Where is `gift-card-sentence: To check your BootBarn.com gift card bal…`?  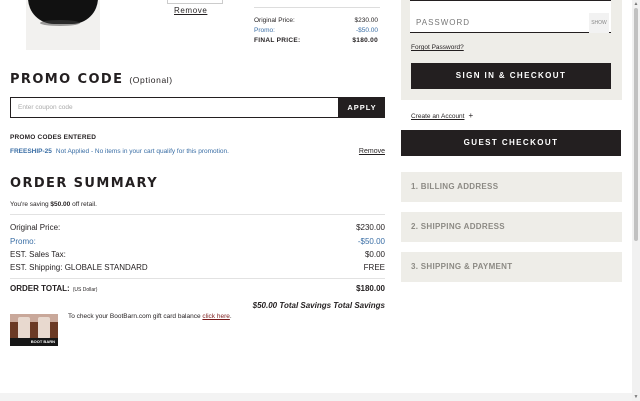 gift-card-sentence: To check your BootBarn.com gift card bal… is located at coordinates (135, 316).